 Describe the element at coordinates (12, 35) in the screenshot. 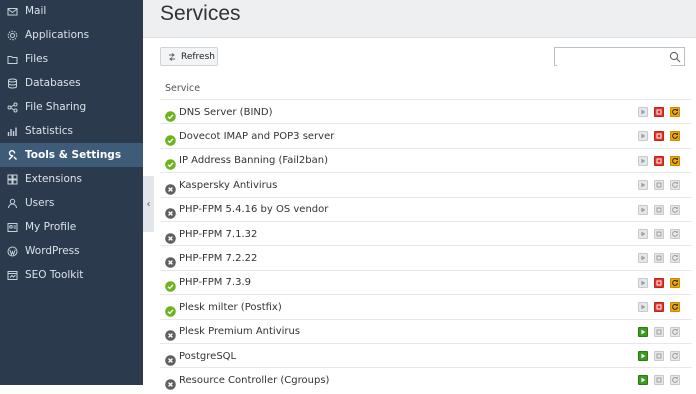

I see `gear-icon` at that location.